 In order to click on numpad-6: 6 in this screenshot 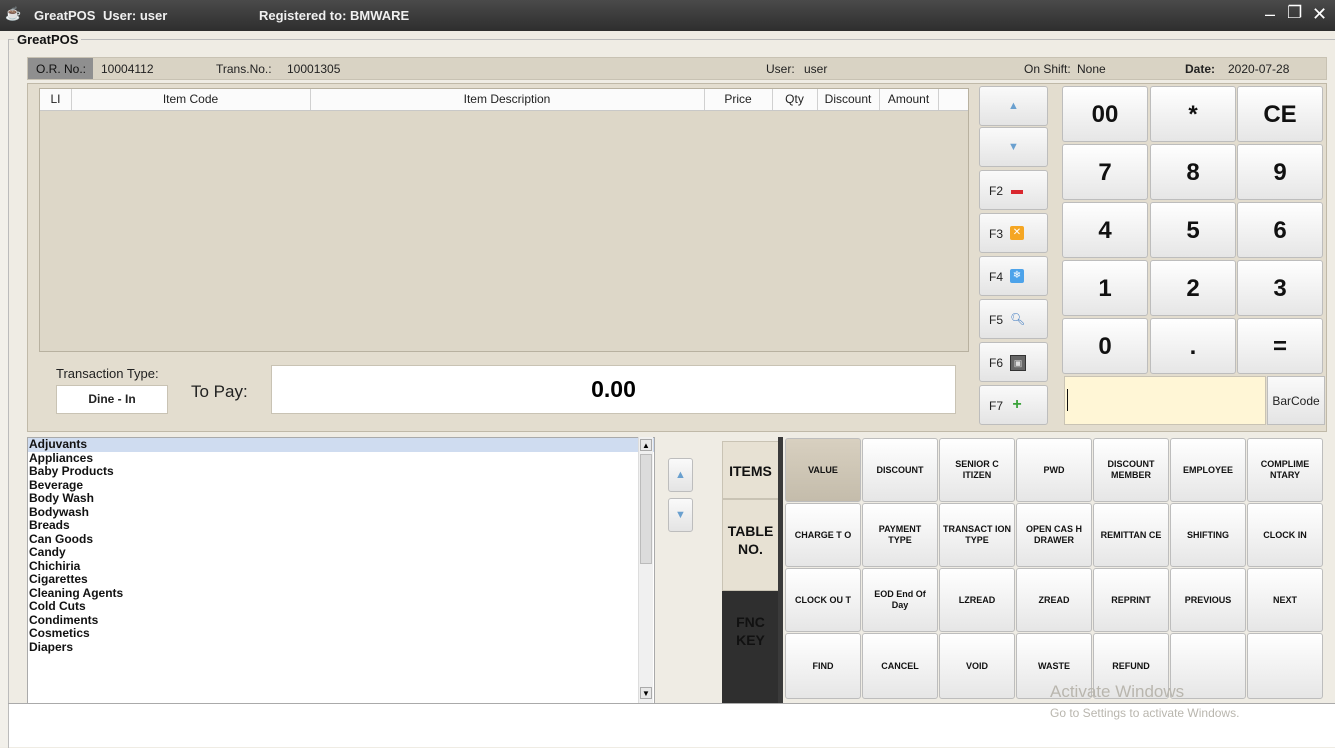, I will do `click(1280, 230)`.